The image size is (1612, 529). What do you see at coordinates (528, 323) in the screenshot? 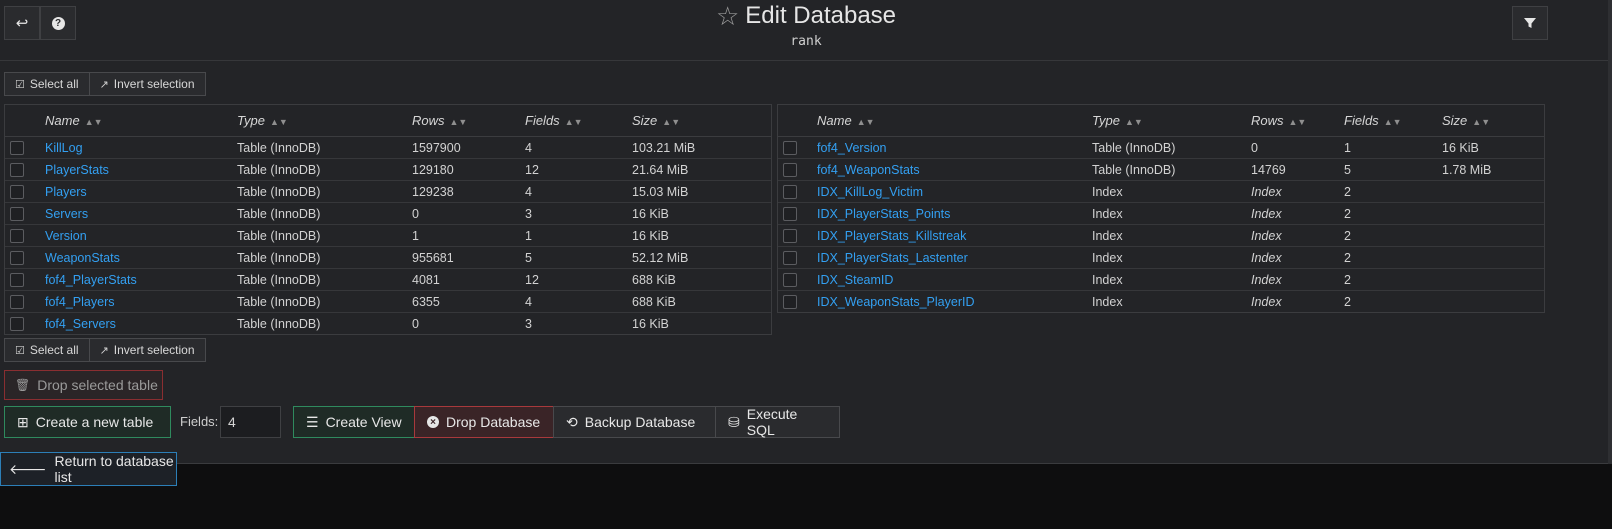
I see `table-fields: 3` at bounding box center [528, 323].